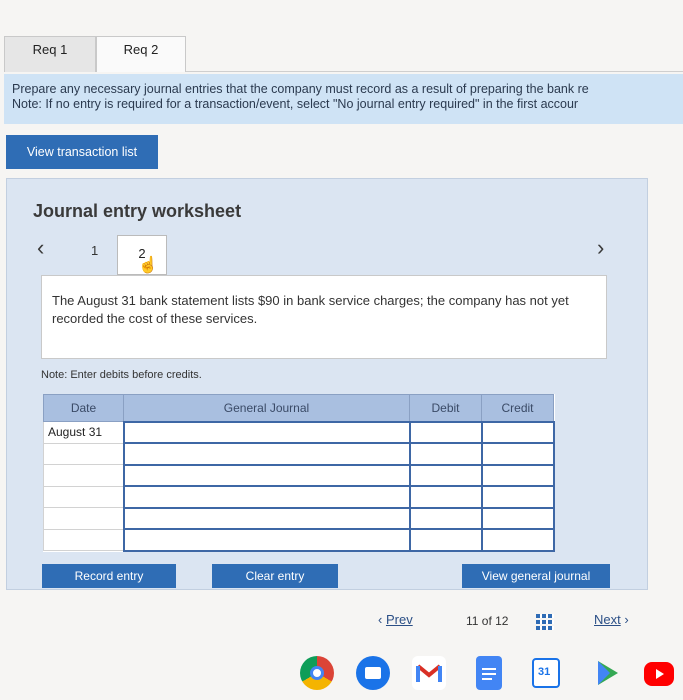 The width and height of the screenshot is (683, 700). I want to click on table-row: August 31, so click(299, 432).